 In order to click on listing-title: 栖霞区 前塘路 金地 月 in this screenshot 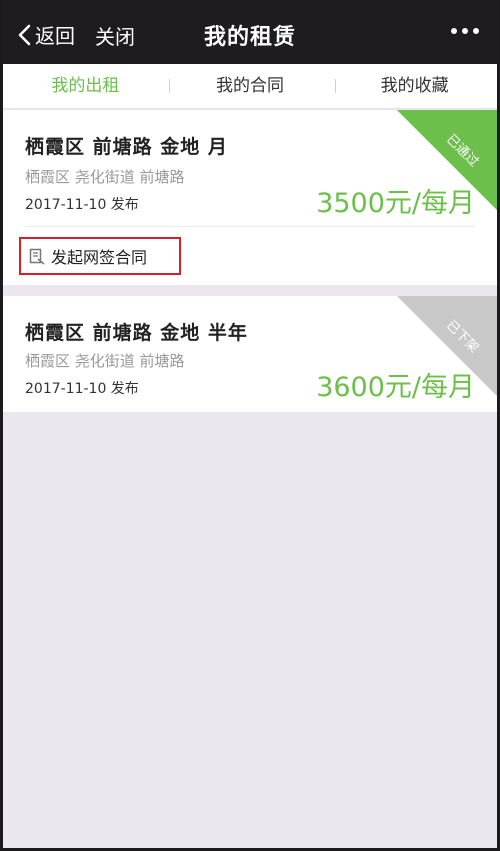, I will do `click(126, 147)`.